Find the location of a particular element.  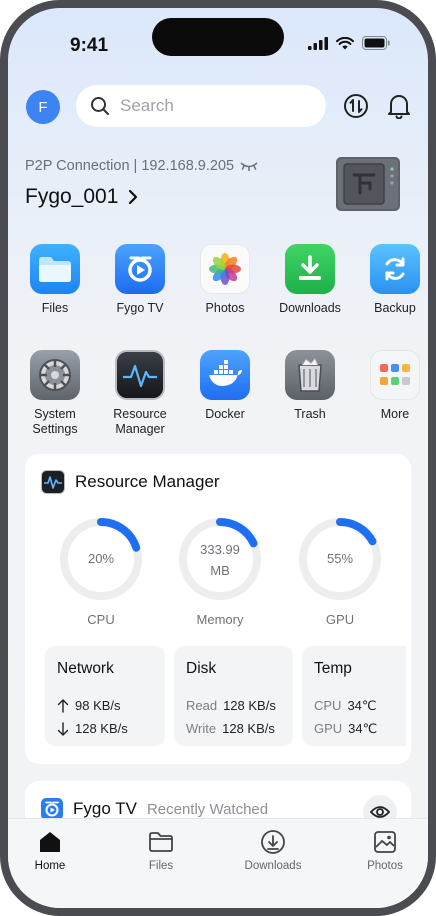

gpu-gauge-value: 55% is located at coordinates (340, 558).